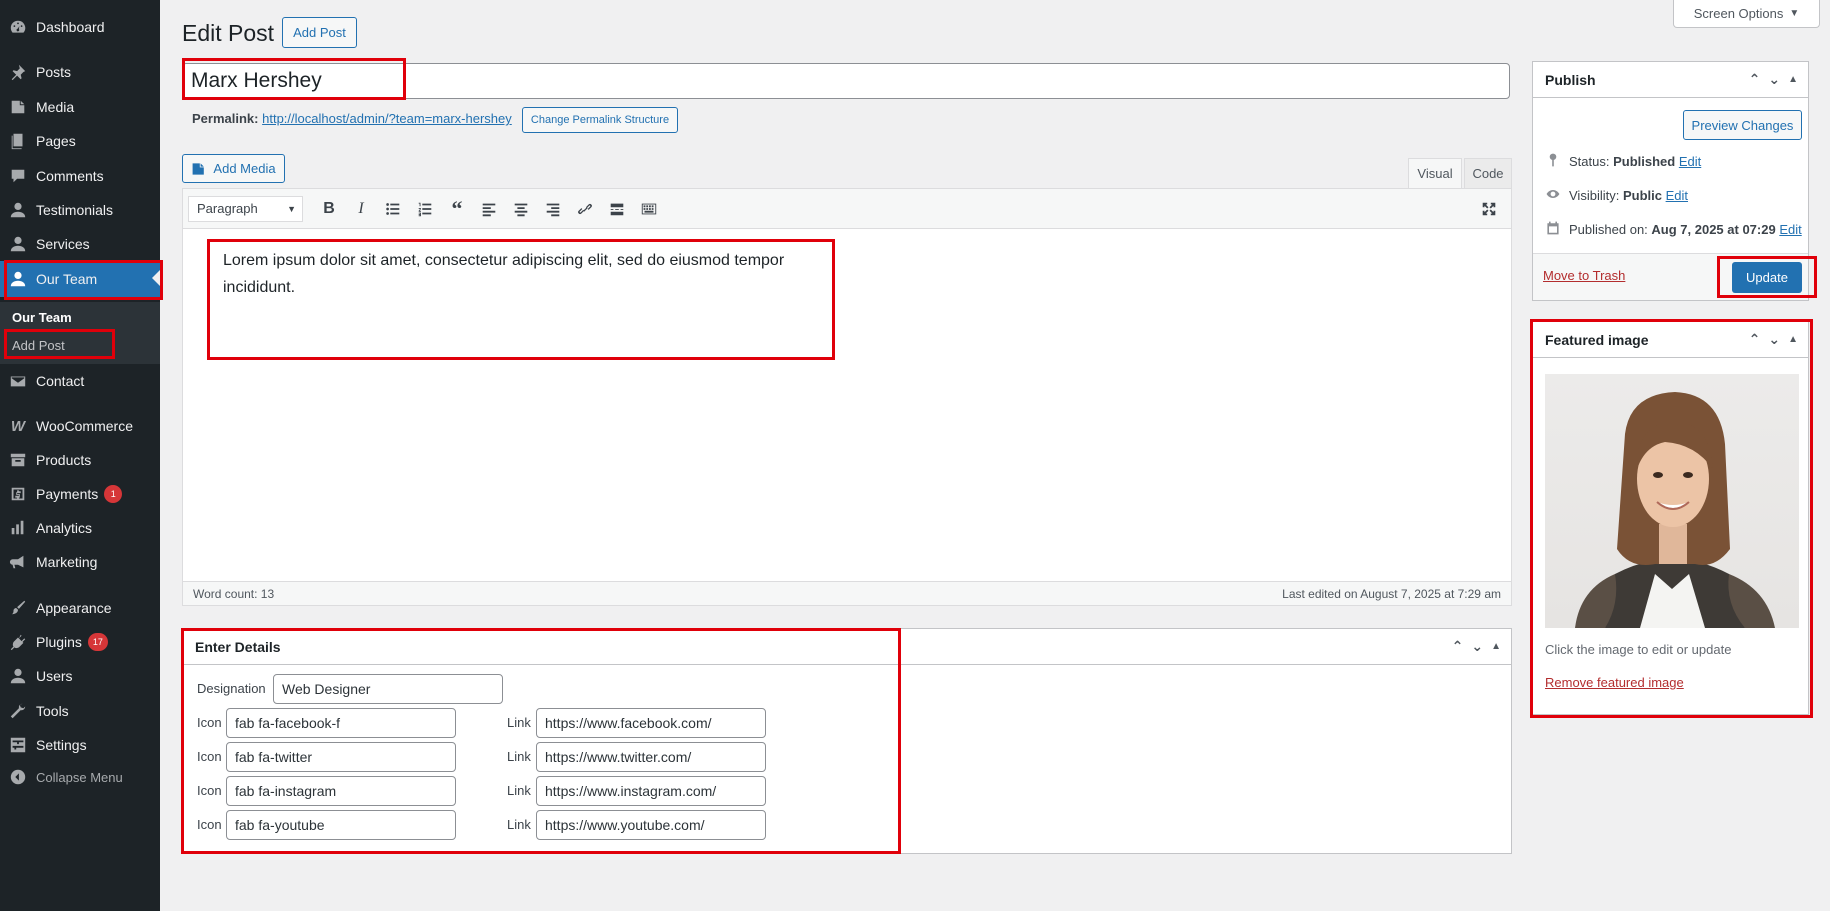 The width and height of the screenshot is (1830, 911). What do you see at coordinates (489, 209) in the screenshot?
I see `align-left-icon` at bounding box center [489, 209].